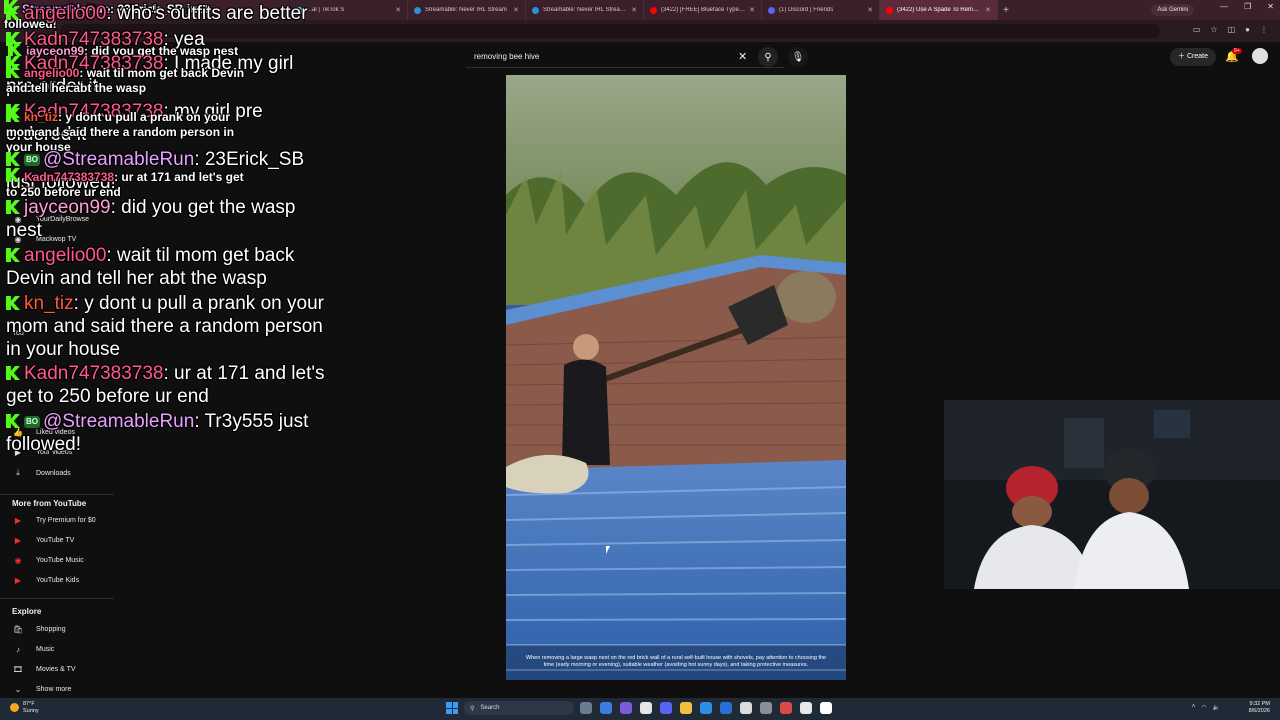  I want to click on taskbar-search-label: Search, so click(490, 708).